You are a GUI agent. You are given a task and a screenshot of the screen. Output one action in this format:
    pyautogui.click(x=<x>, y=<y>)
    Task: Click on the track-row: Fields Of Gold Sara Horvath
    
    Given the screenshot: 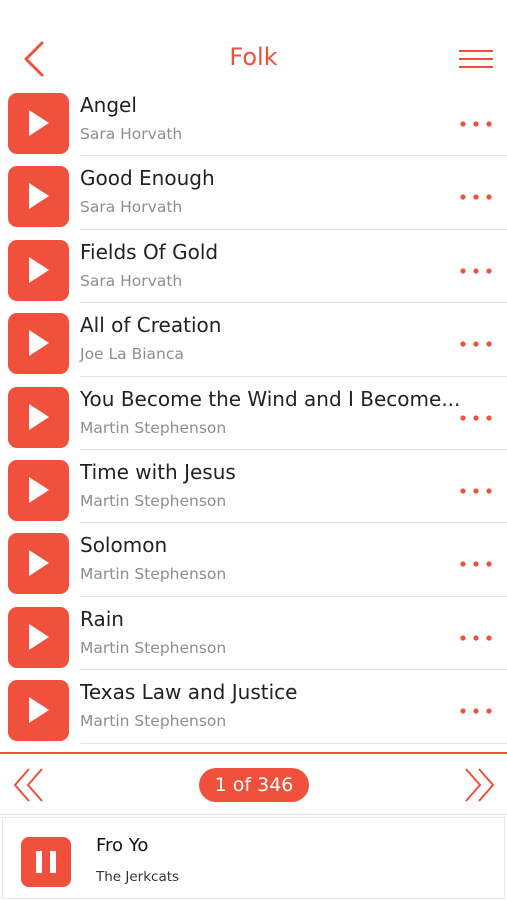 What is the action you would take?
    pyautogui.click(x=253, y=267)
    